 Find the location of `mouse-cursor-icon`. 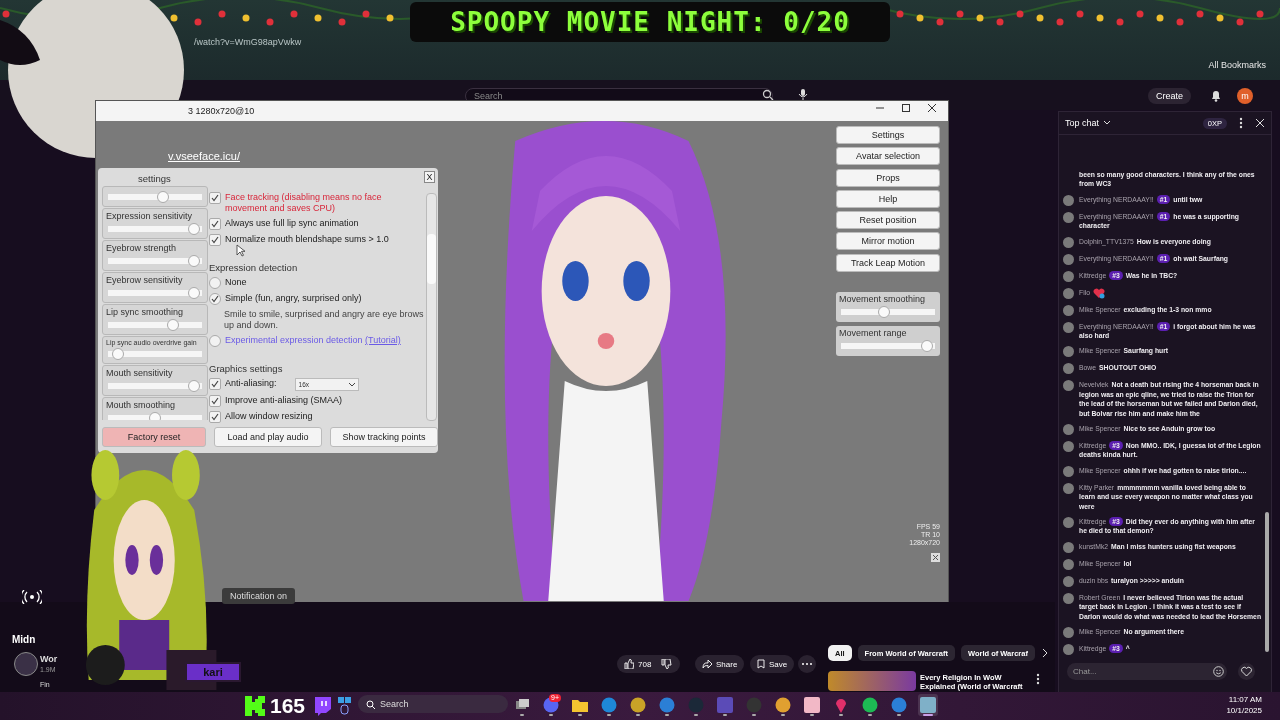

mouse-cursor-icon is located at coordinates (240, 250).